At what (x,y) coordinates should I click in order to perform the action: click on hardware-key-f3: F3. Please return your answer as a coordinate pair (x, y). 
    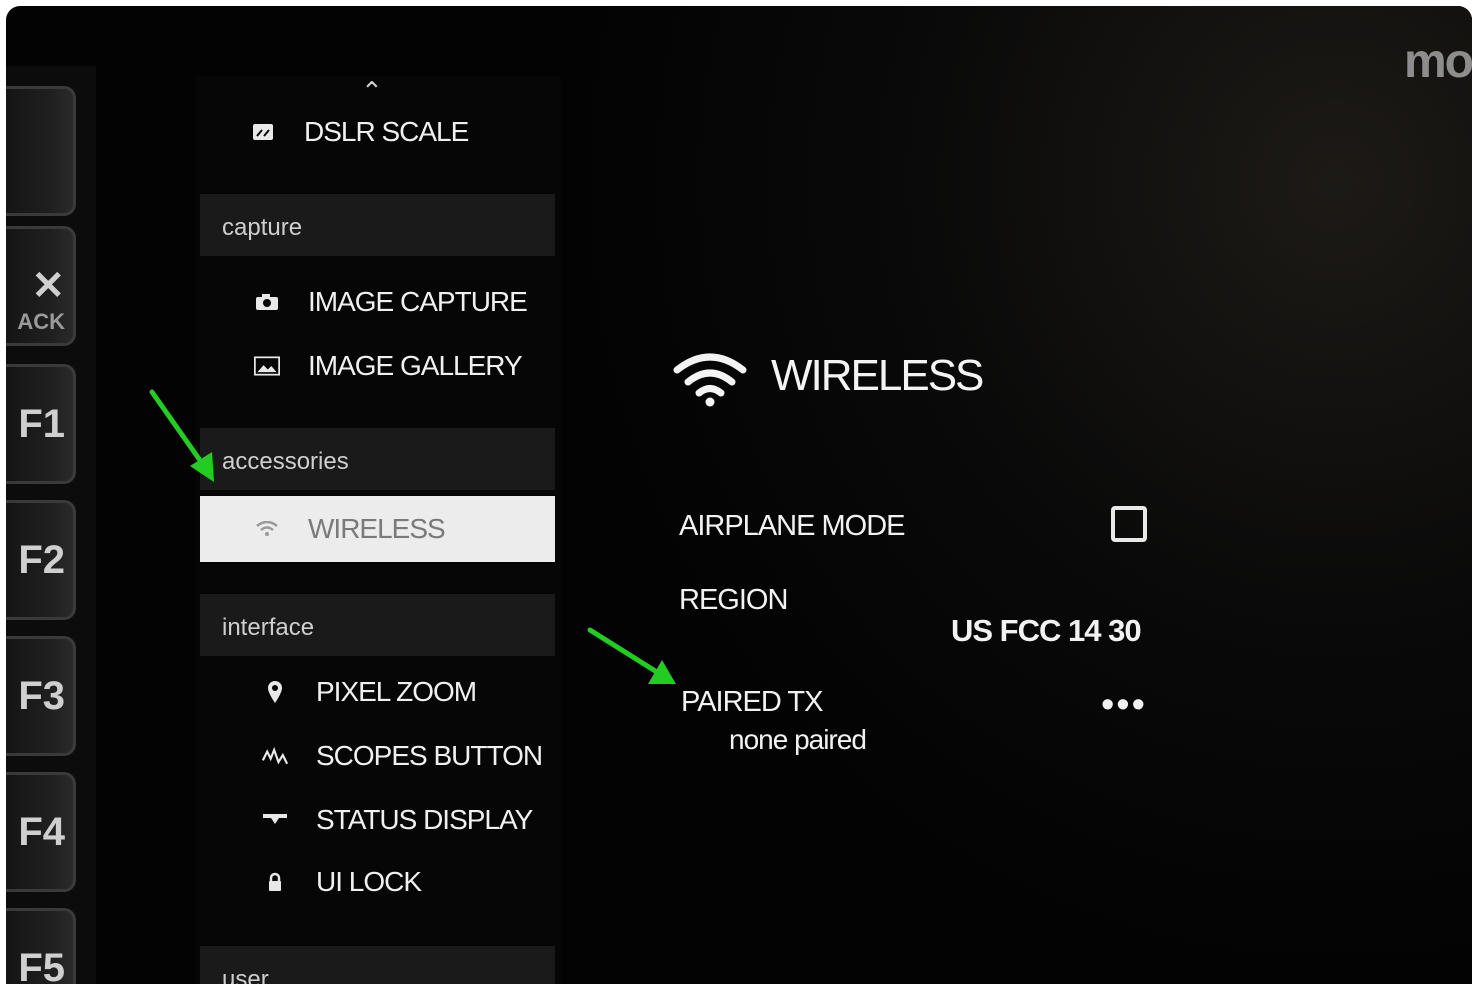
    Looking at the image, I should click on (41, 696).